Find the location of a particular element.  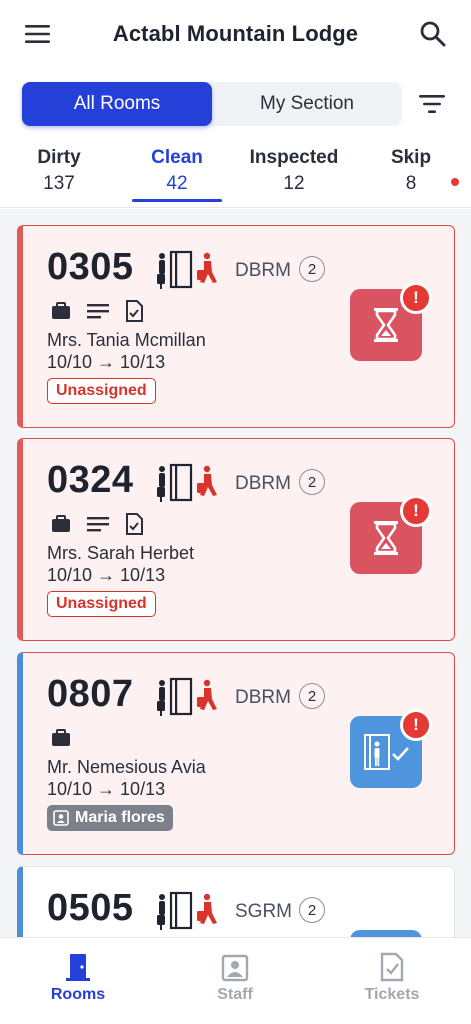

bottom-navigation: Rooms Staff Tickets is located at coordinates (235, 980).